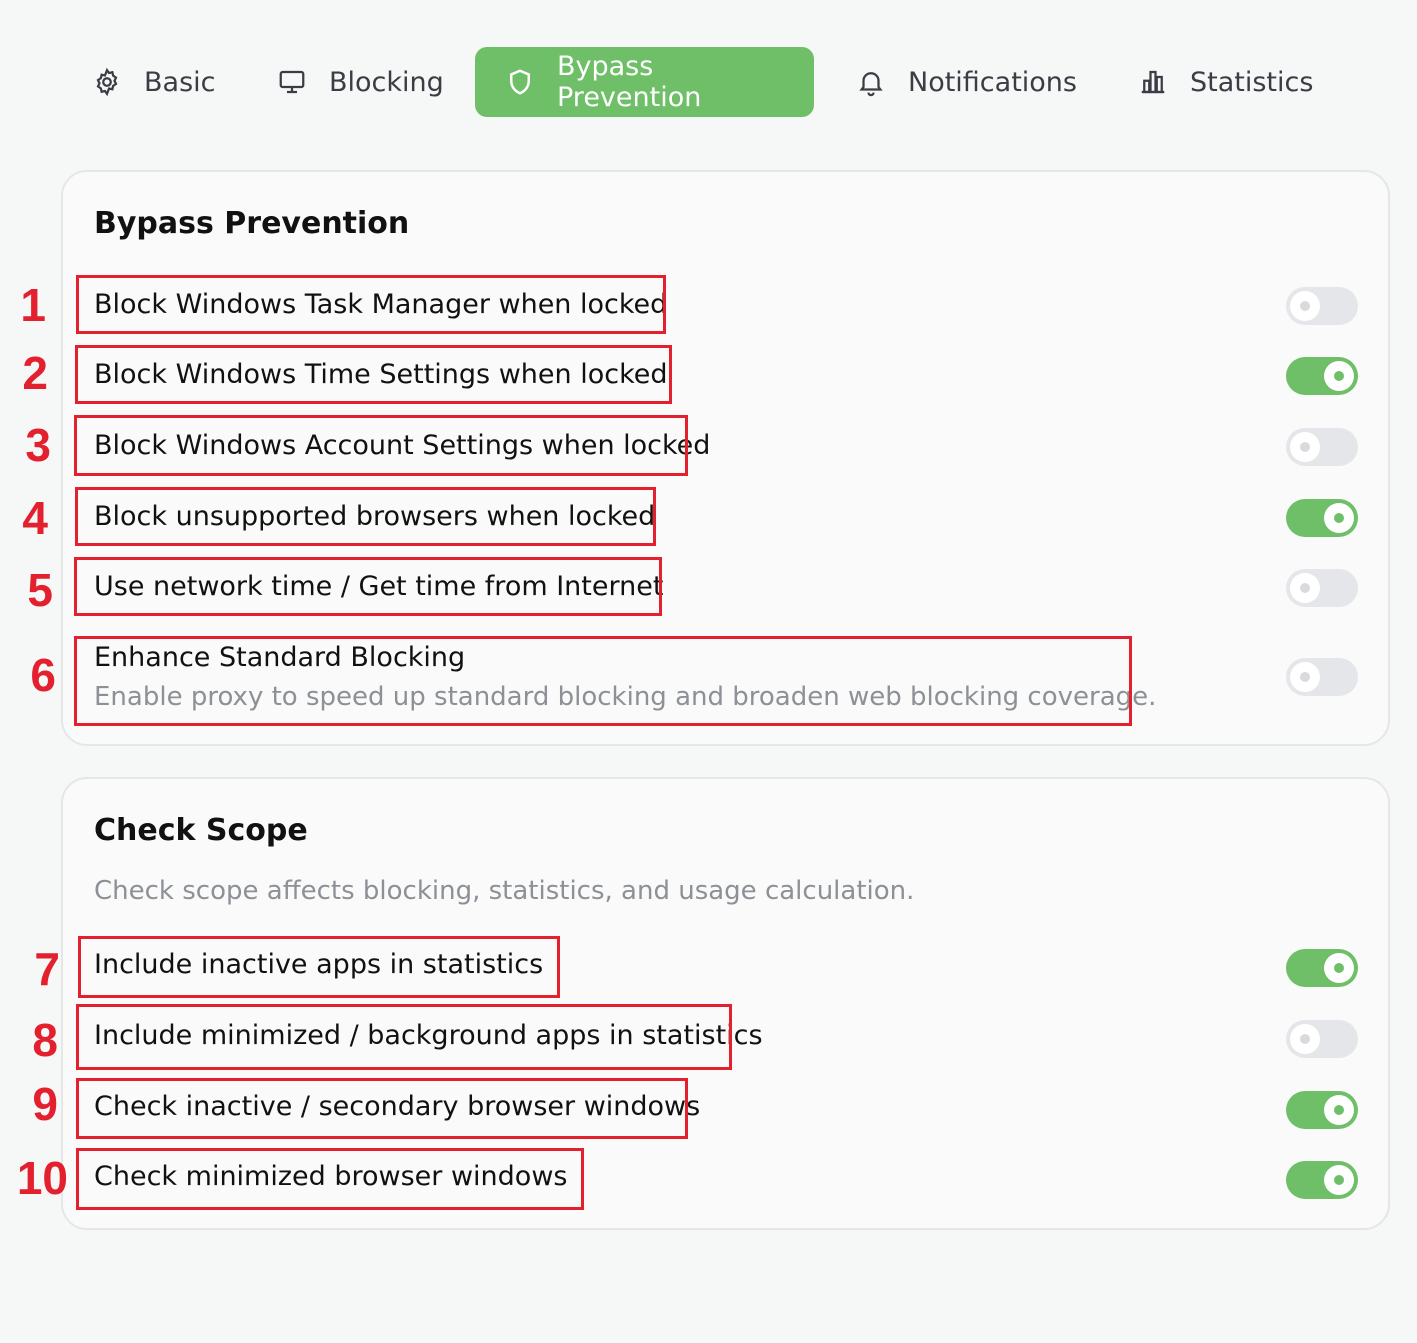 This screenshot has height=1343, width=1417. Describe the element at coordinates (40, 590) in the screenshot. I see `annotation-number: 5` at that location.